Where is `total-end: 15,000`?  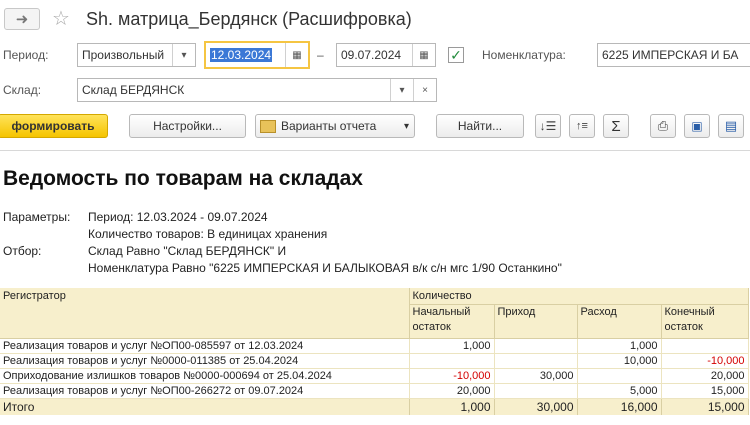
total-end: 15,000 is located at coordinates (705, 406).